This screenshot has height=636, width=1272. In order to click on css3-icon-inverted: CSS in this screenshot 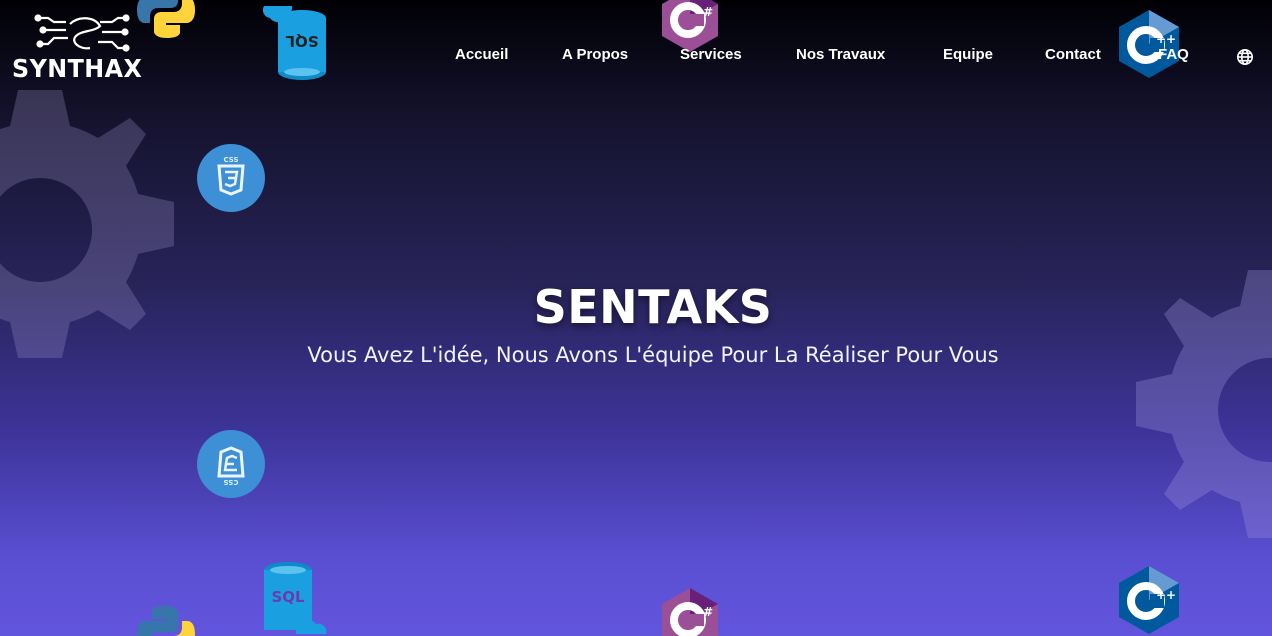, I will do `click(231, 464)`.